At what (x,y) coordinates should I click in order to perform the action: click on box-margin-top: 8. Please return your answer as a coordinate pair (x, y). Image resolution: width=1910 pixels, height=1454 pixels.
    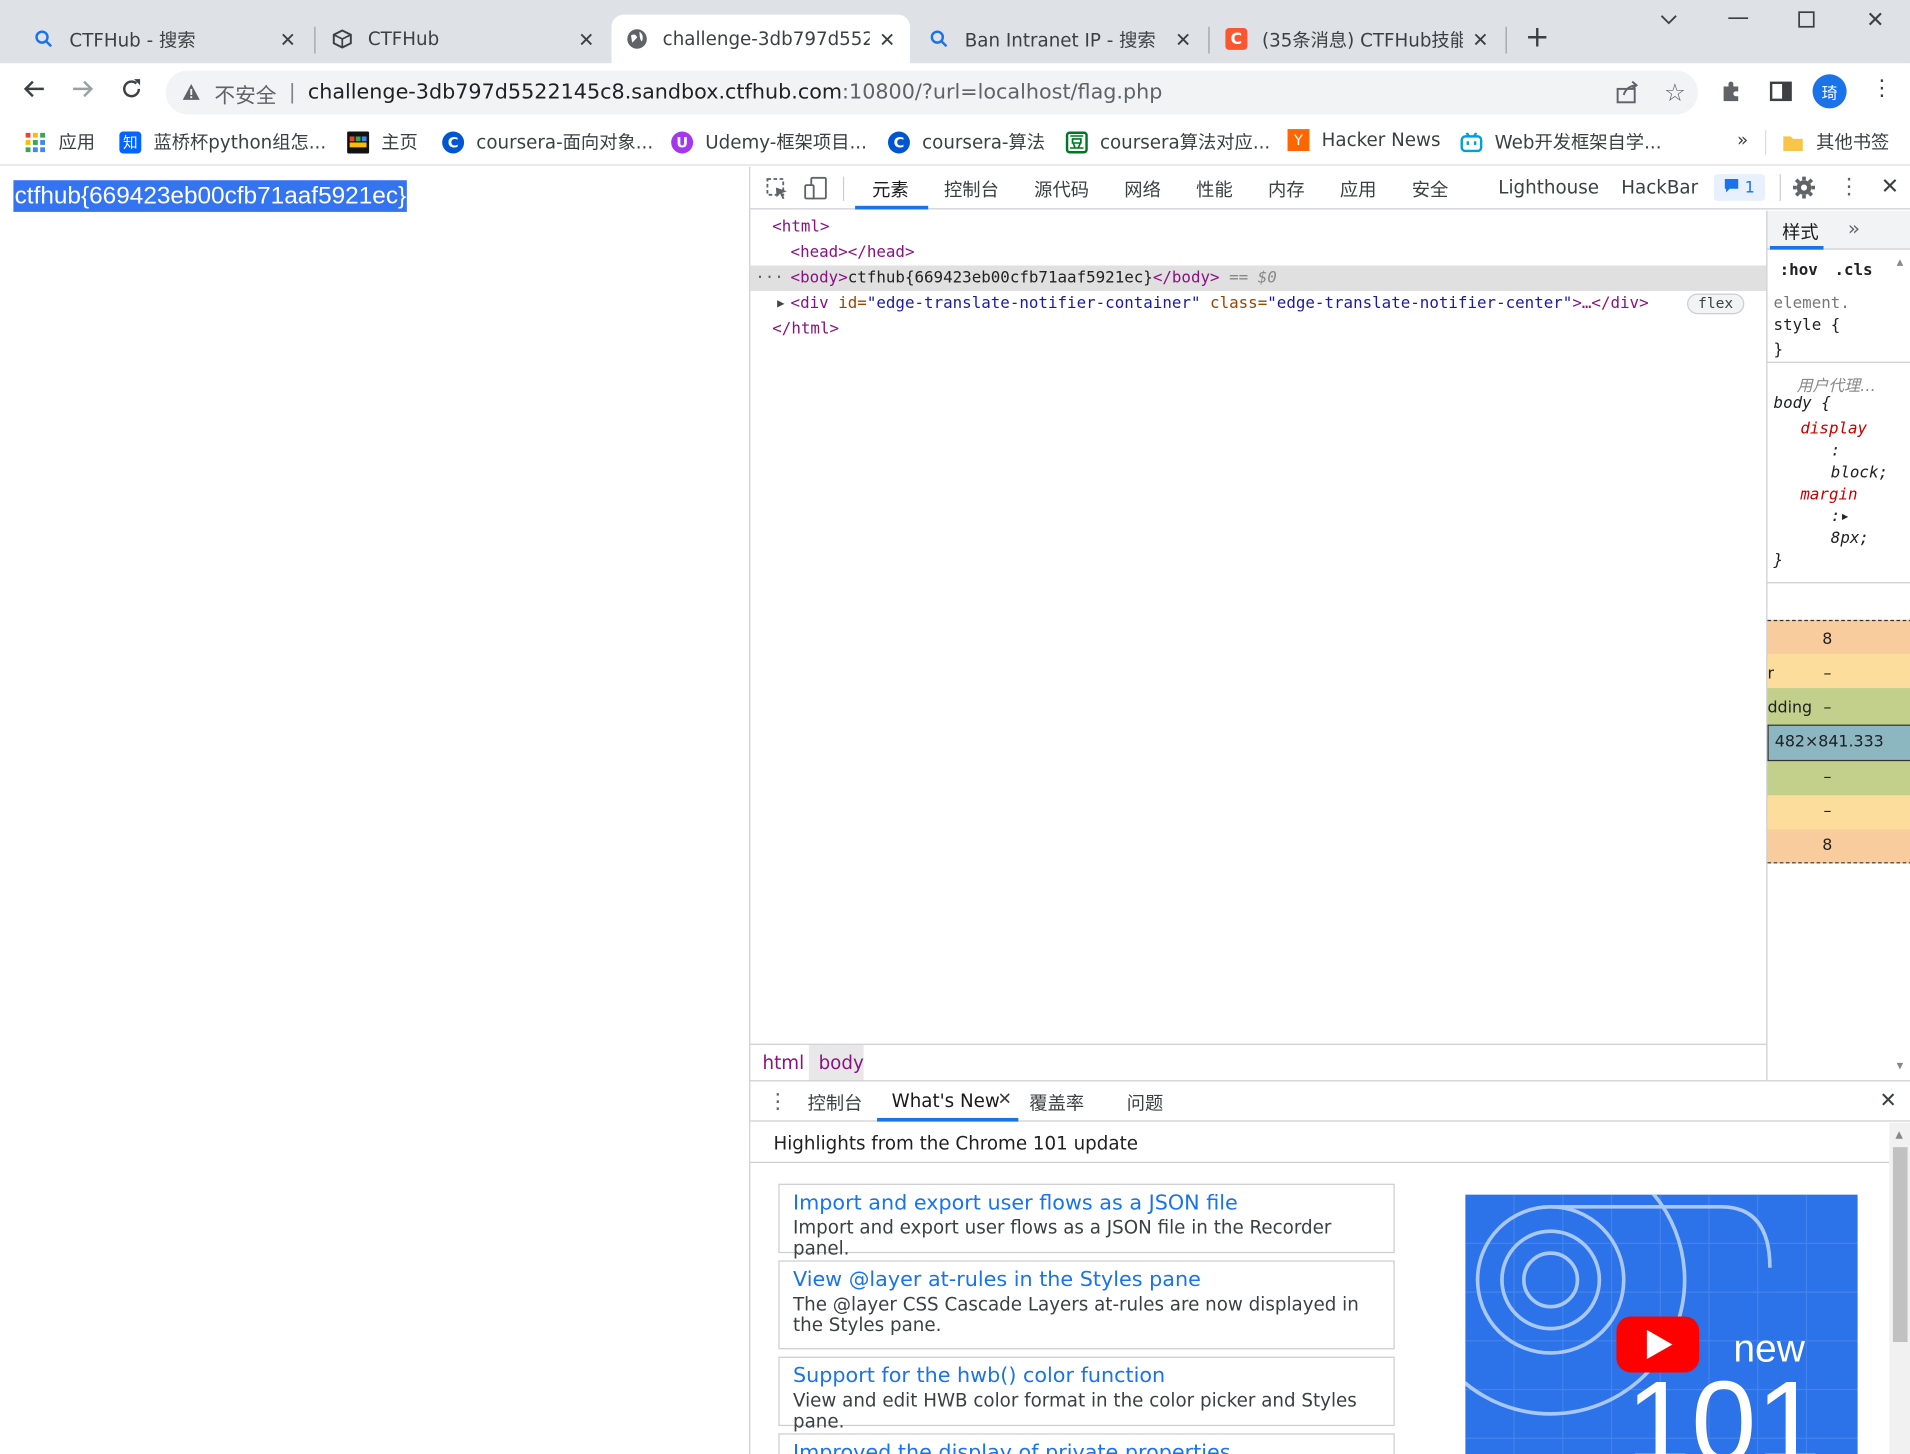
    Looking at the image, I should click on (1827, 640).